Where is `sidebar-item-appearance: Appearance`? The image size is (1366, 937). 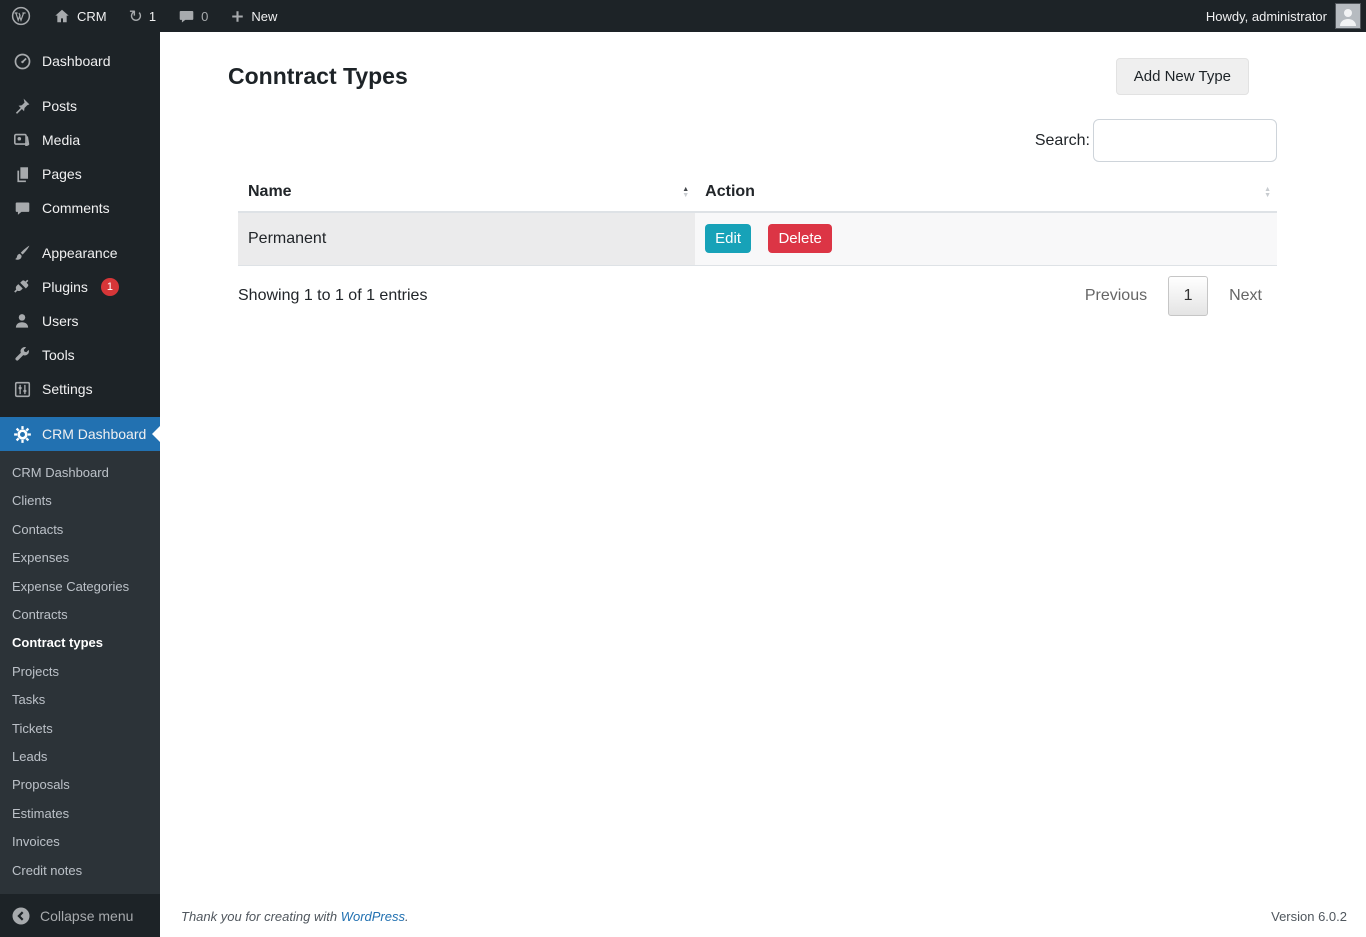 sidebar-item-appearance: Appearance is located at coordinates (80, 253).